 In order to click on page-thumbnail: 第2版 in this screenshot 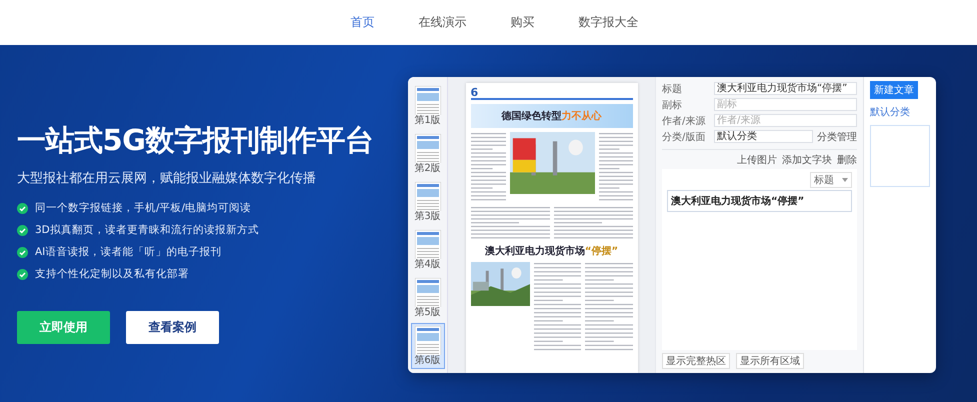, I will do `click(427, 154)`.